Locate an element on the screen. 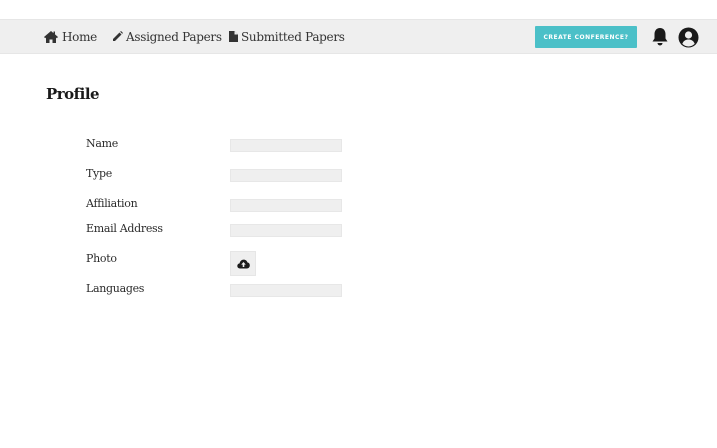  name-input is located at coordinates (286, 145).